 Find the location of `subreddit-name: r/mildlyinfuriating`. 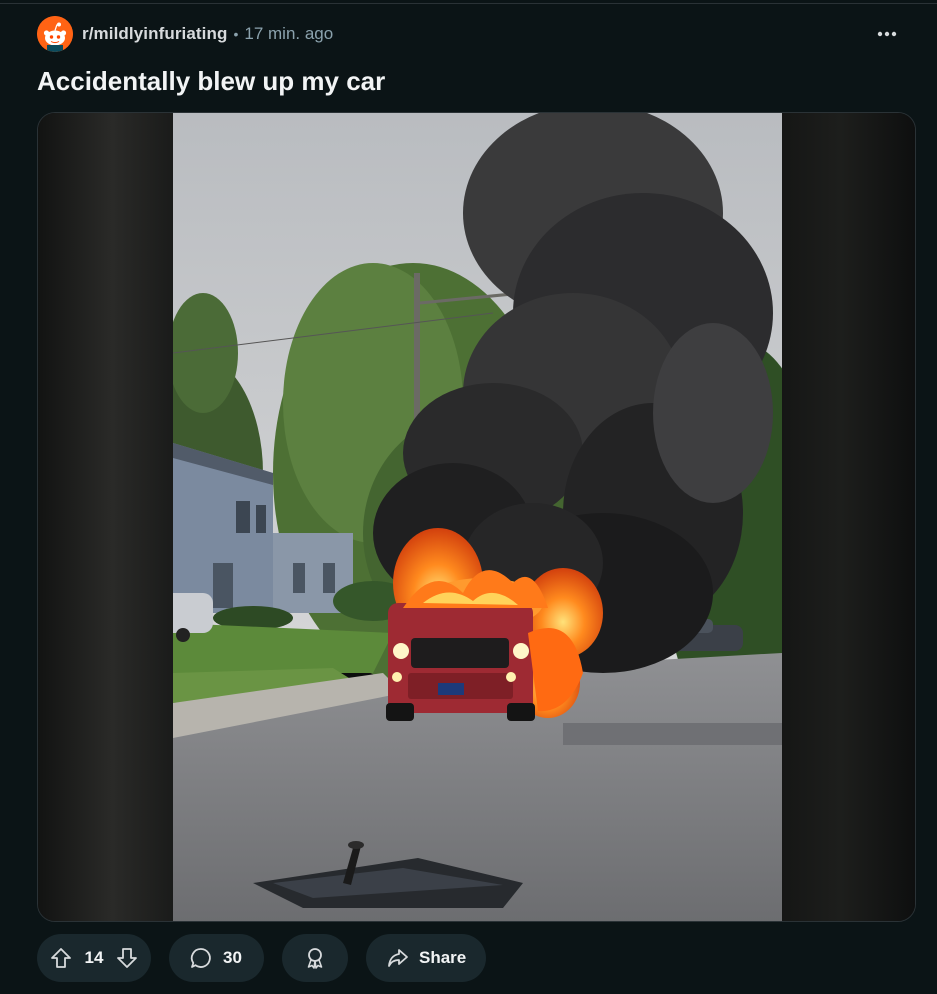

subreddit-name: r/mildlyinfuriating is located at coordinates (154, 34).